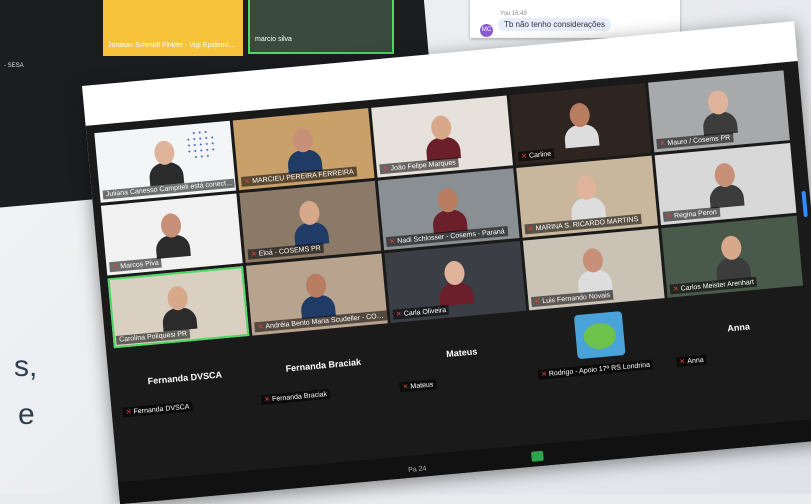  Describe the element at coordinates (540, 155) in the screenshot. I see `participant-name: Carline` at that location.